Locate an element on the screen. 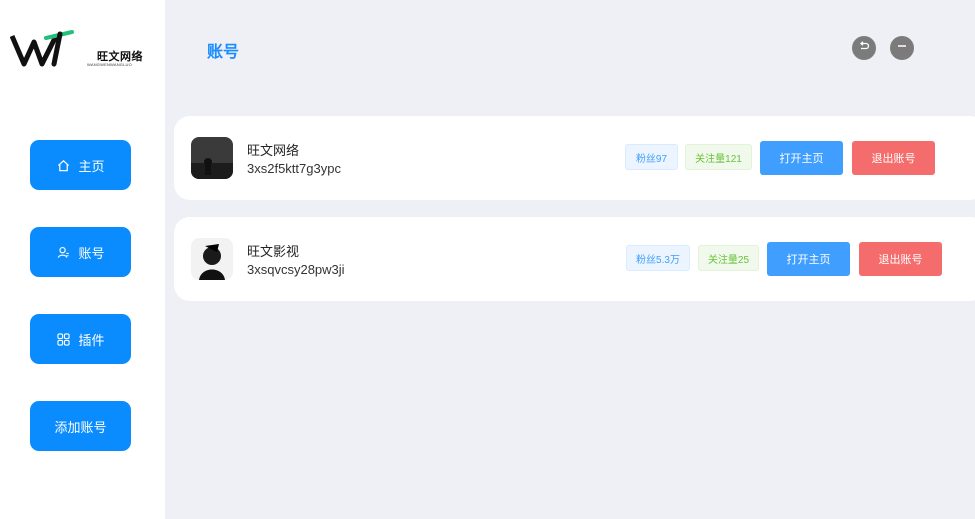 This screenshot has height=519, width=975. logo-mark is located at coordinates (42, 48).